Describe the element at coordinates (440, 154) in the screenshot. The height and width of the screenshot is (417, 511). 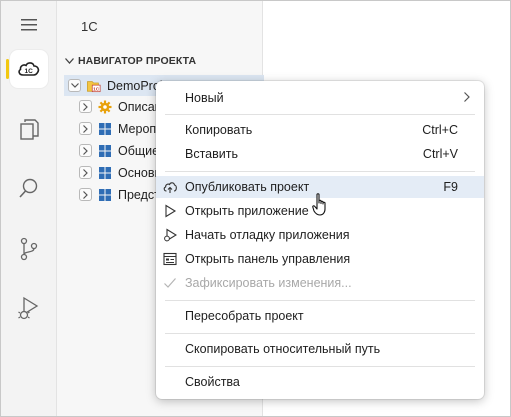
I see `shortcut-label: Ctrl+V` at that location.